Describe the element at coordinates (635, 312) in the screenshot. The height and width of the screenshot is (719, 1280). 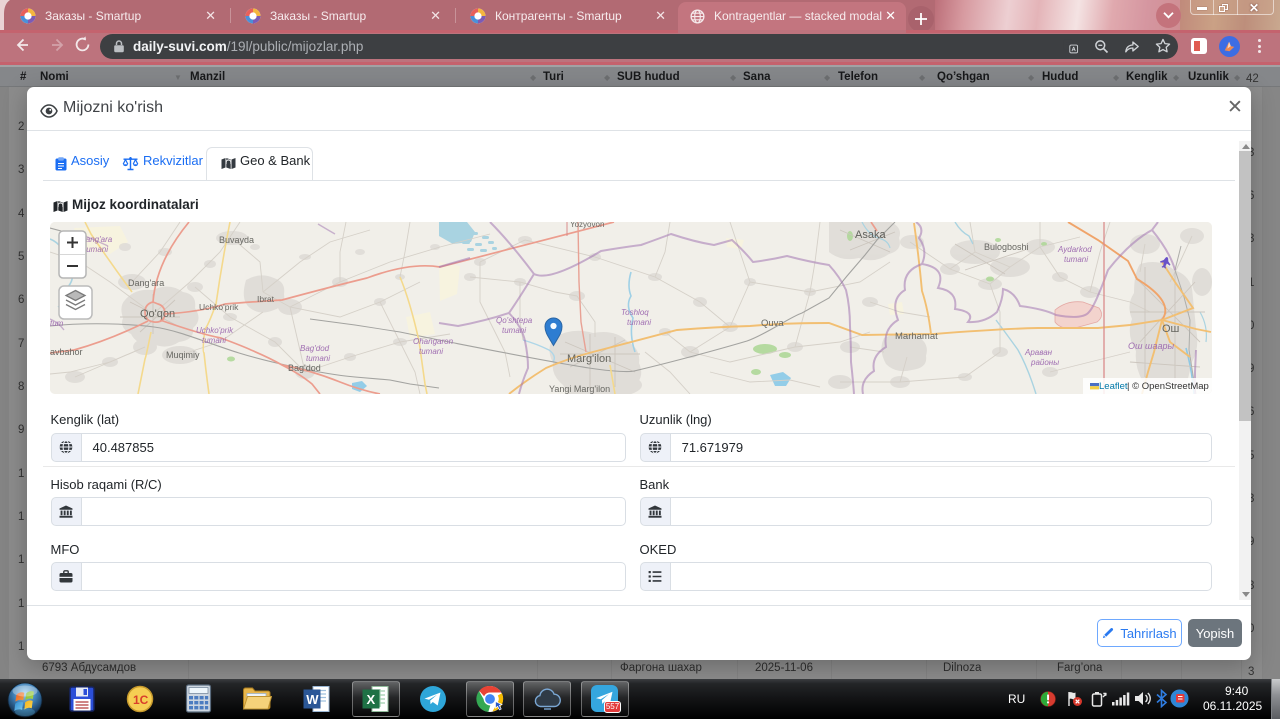
I see `svg-text: Toshloq` at that location.